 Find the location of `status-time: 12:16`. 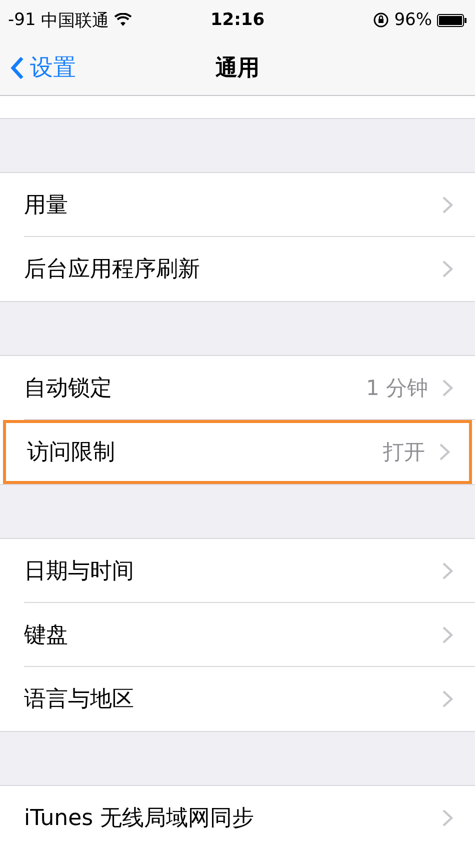

status-time: 12:16 is located at coordinates (237, 20).